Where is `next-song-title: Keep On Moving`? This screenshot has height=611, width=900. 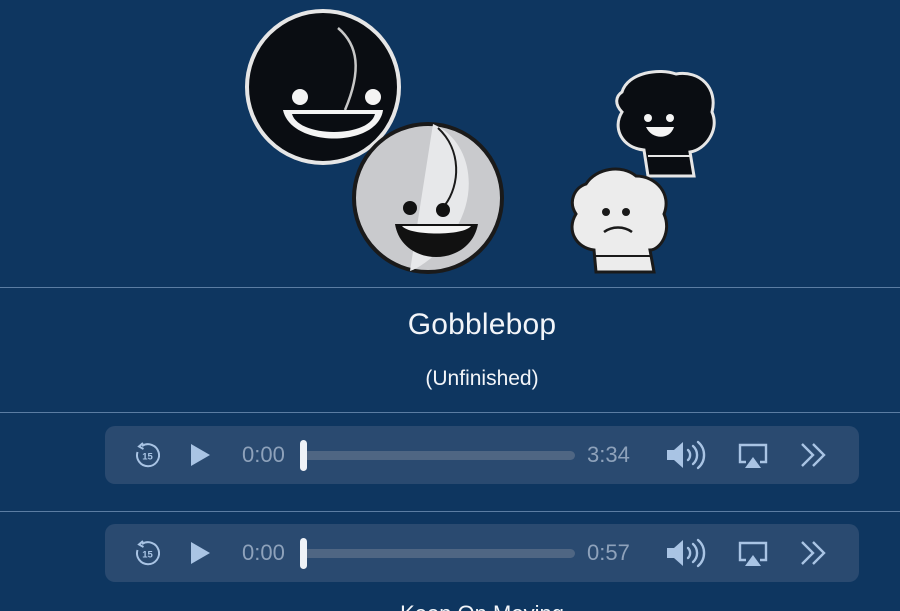 next-song-title: Keep On Moving is located at coordinates (450, 606).